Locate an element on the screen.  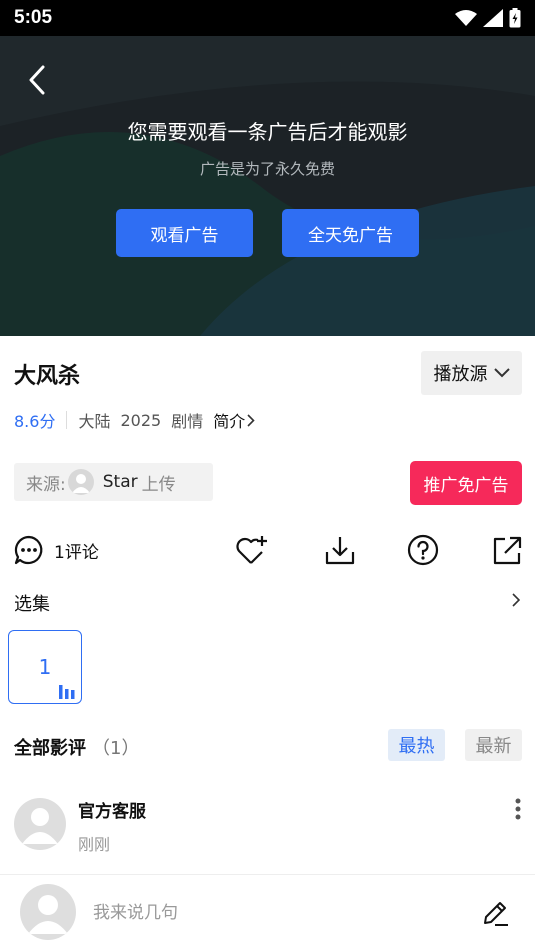
intro-link: 简介 is located at coordinates (234, 420).